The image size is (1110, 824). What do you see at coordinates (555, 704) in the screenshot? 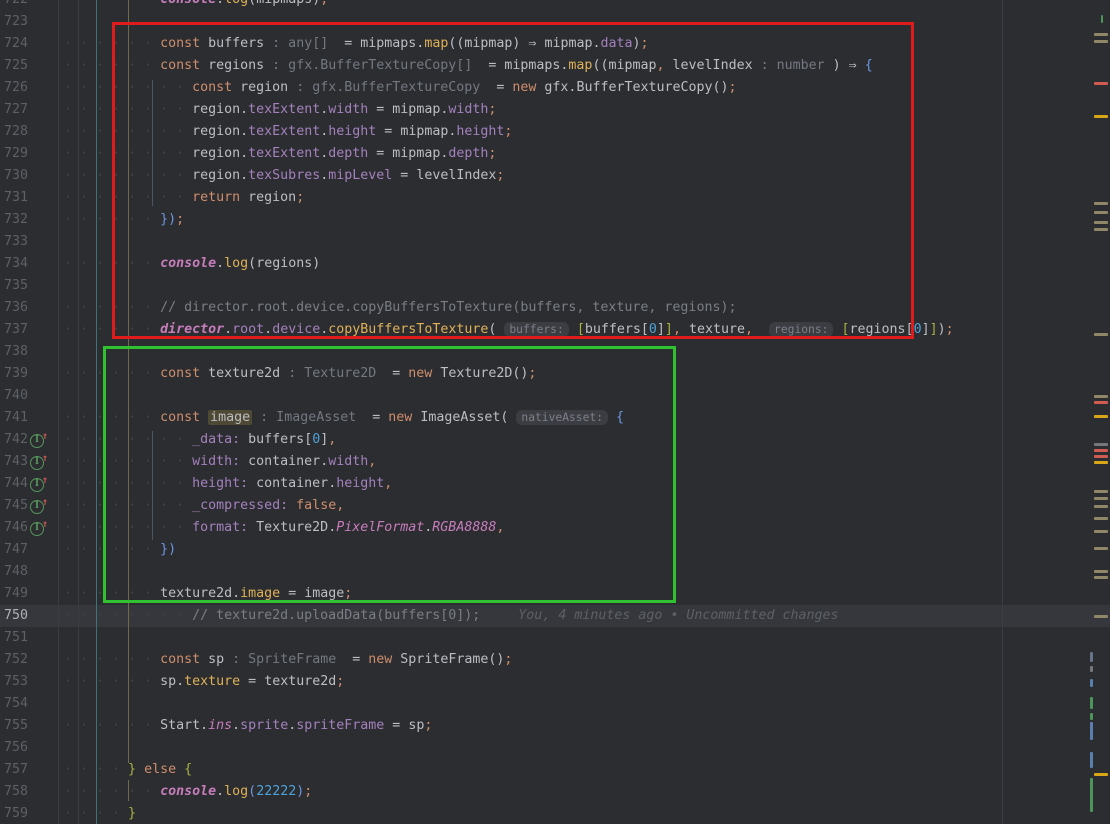
I see `code-line: 754` at bounding box center [555, 704].